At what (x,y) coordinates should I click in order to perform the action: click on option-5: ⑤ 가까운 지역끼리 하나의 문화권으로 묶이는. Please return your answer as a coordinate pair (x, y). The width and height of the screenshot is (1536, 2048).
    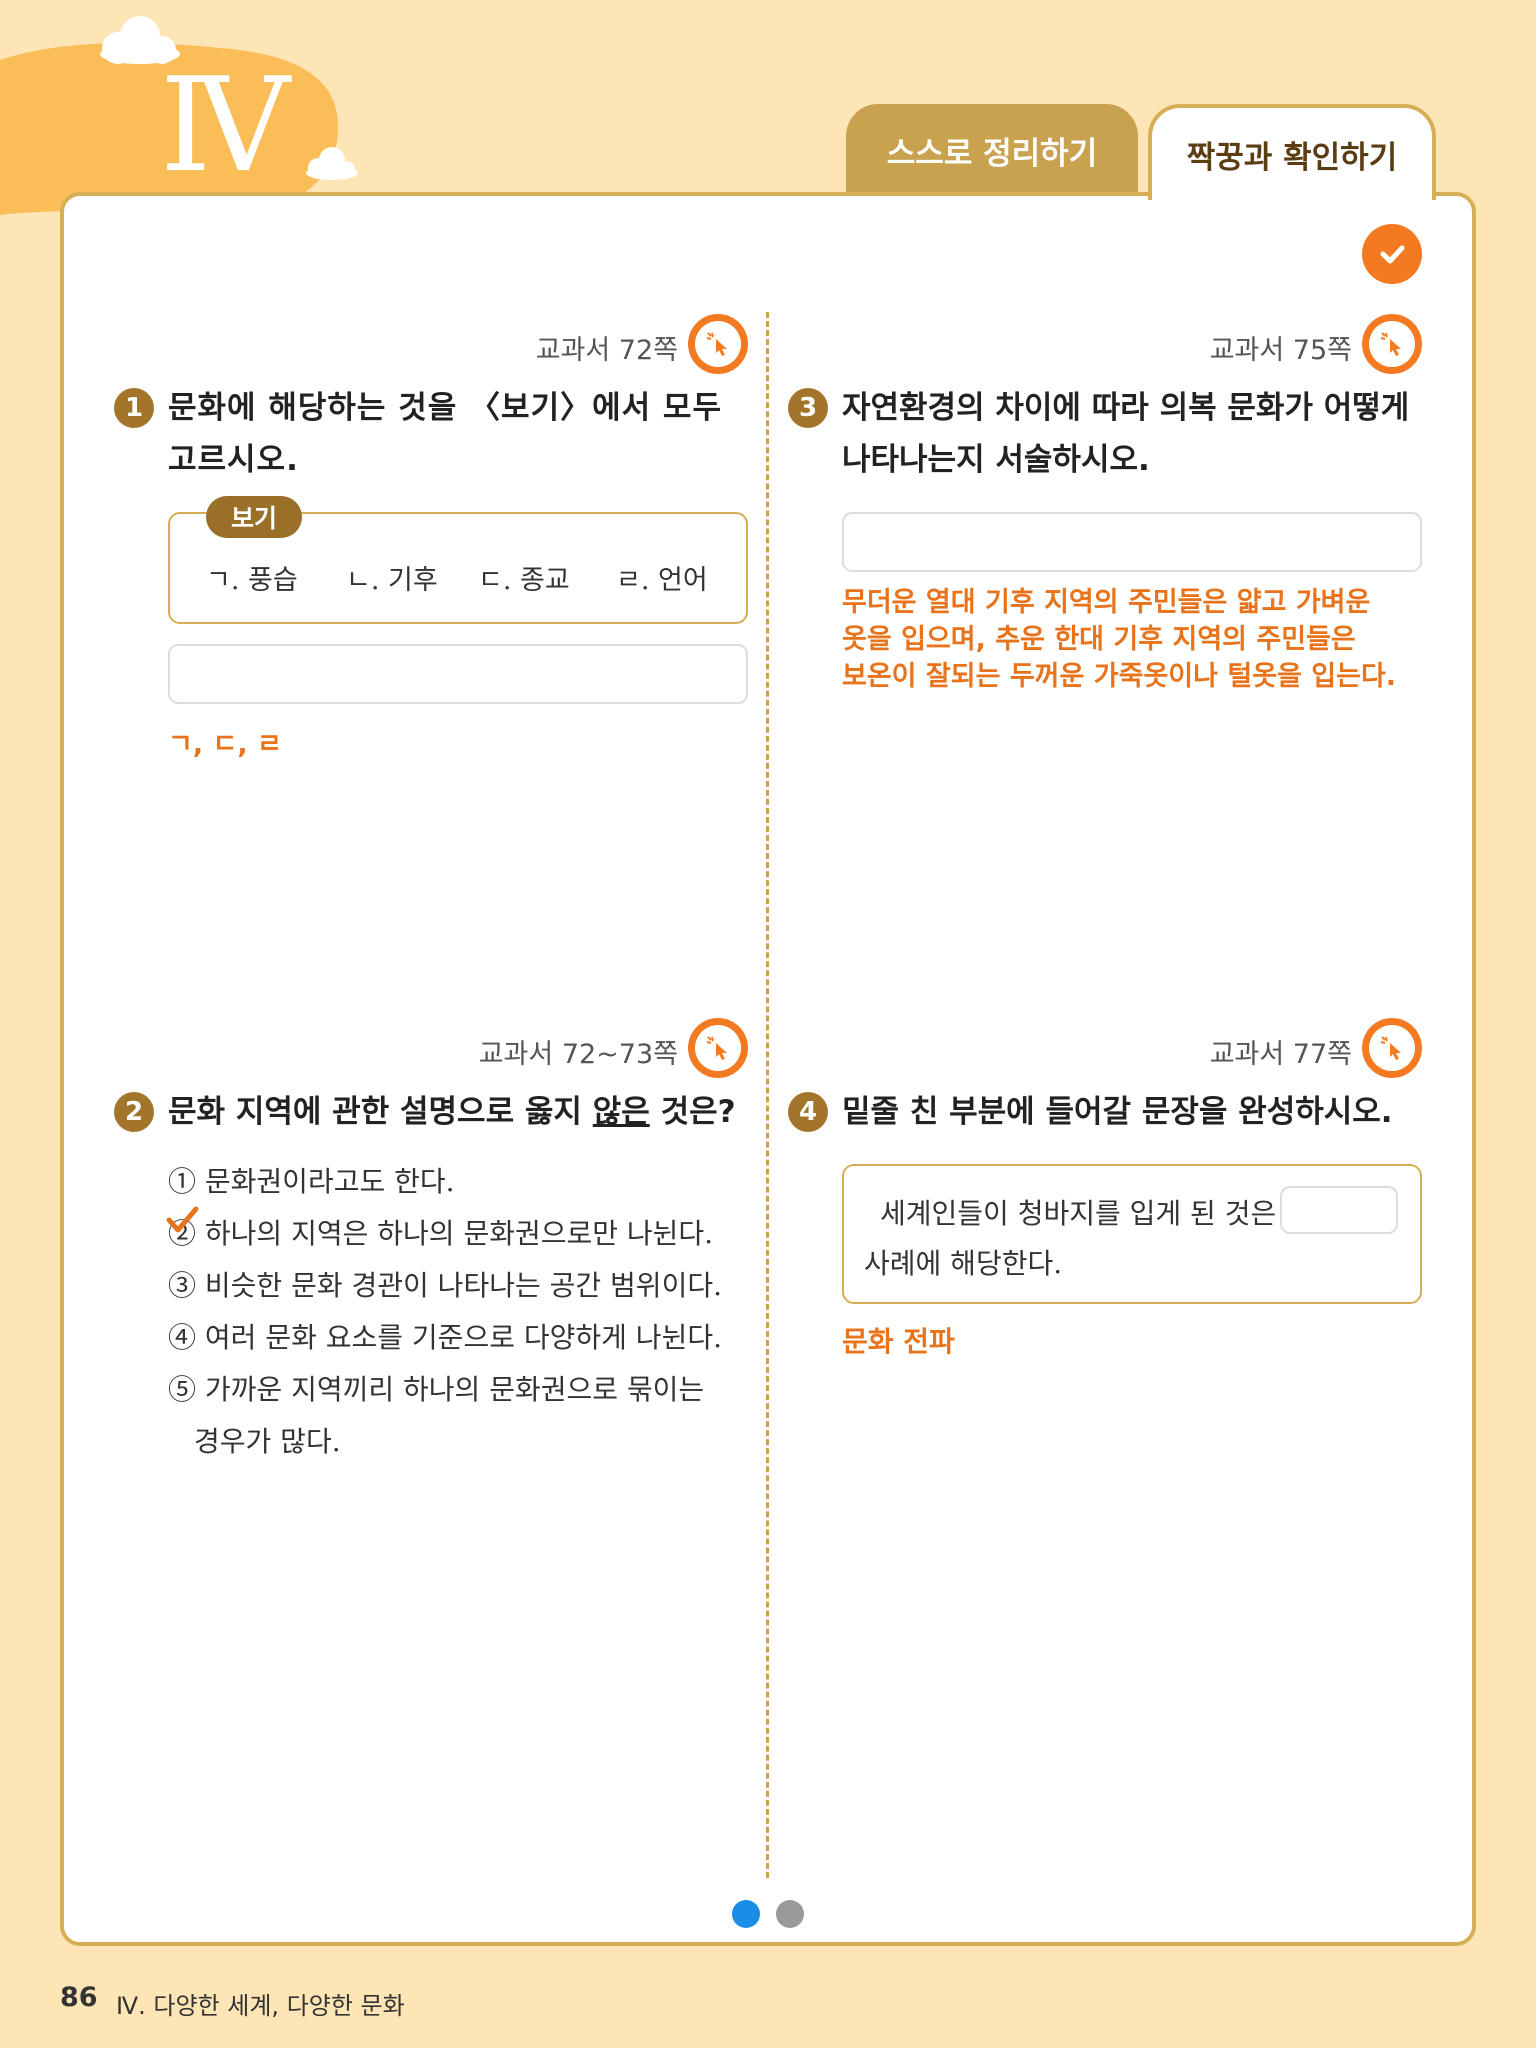
    Looking at the image, I should click on (436, 1388).